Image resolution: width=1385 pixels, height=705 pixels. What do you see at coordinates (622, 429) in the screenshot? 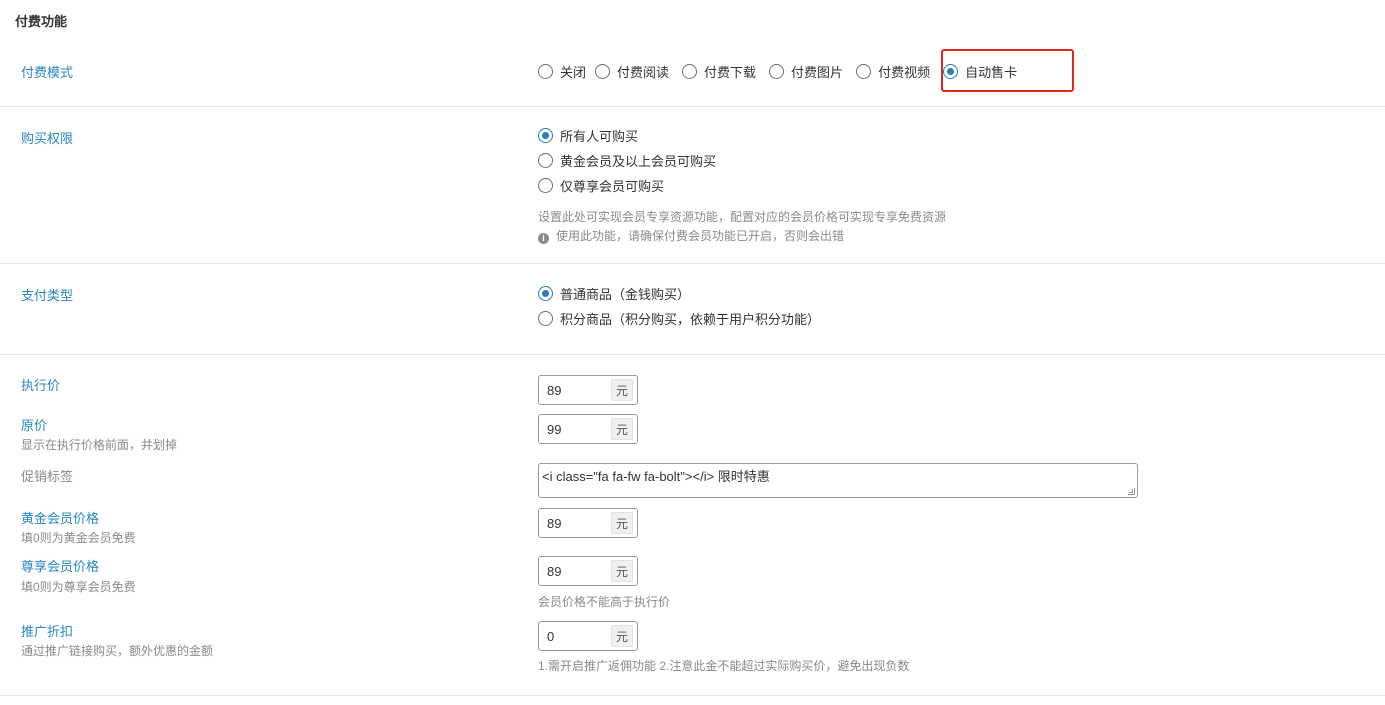
I see `original-price-unit: 元` at bounding box center [622, 429].